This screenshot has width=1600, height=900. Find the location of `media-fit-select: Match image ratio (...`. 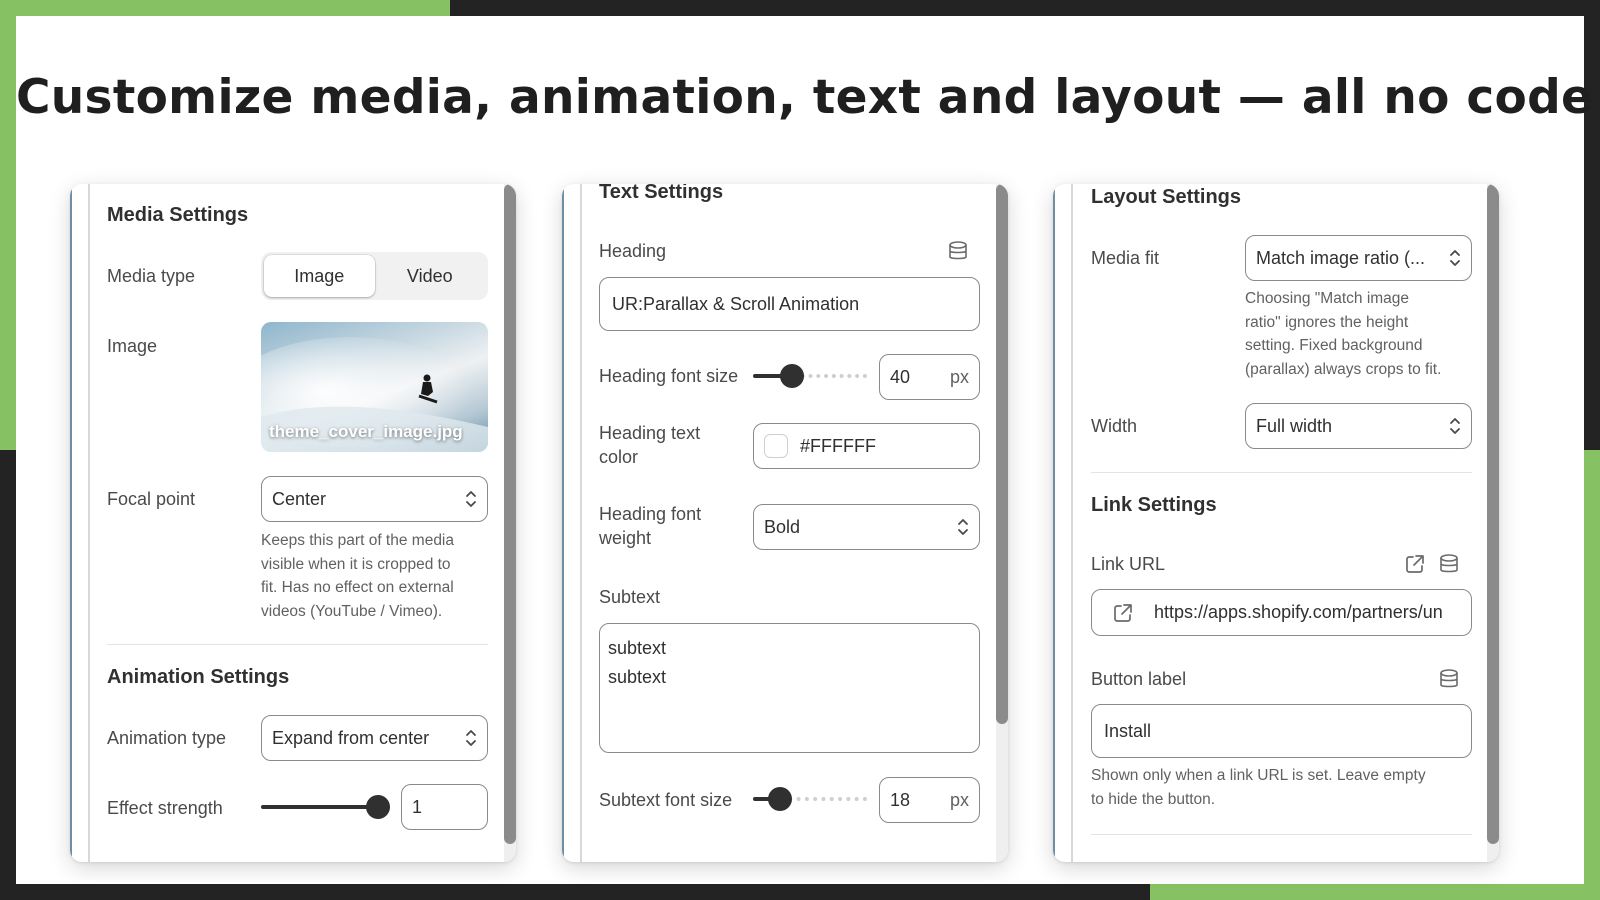

media-fit-select: Match image ratio (... is located at coordinates (1358, 258).